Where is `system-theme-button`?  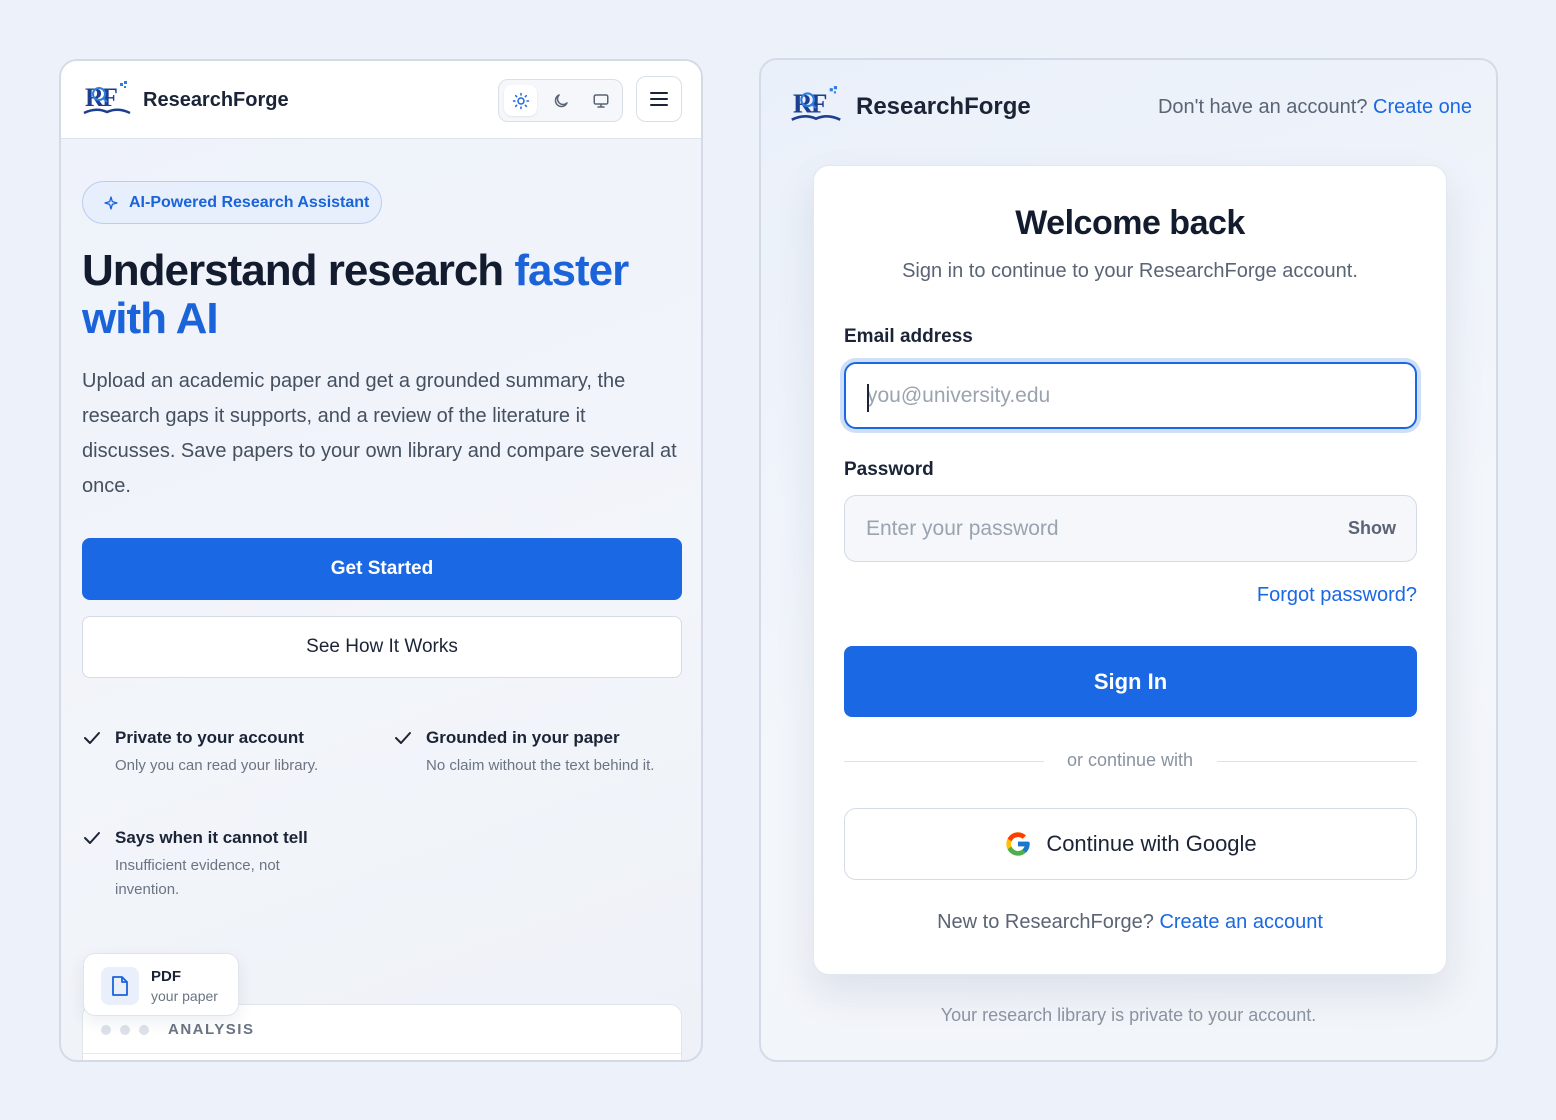
system-theme-button is located at coordinates (600, 100).